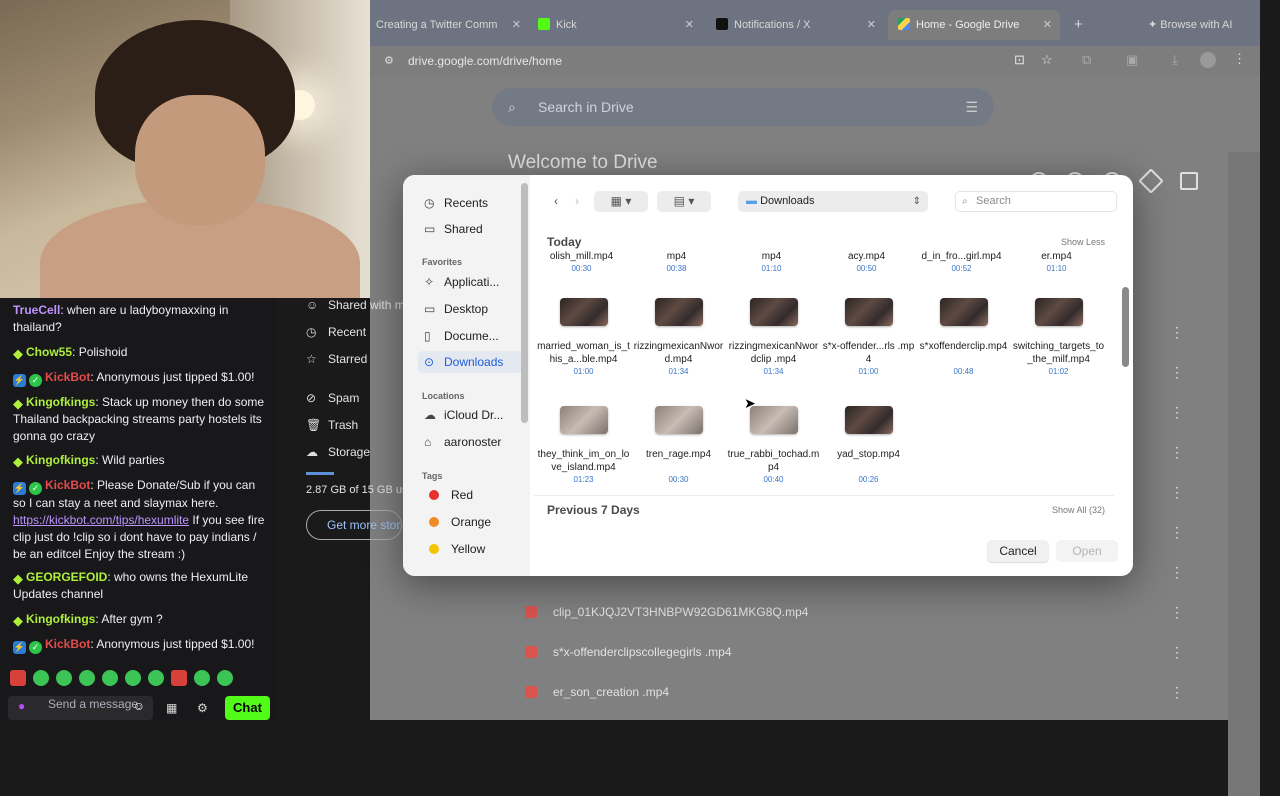 This screenshot has width=1280, height=796. What do you see at coordinates (581, 262) in the screenshot?
I see `file-item: olish_mill.mp4 00:30` at bounding box center [581, 262].